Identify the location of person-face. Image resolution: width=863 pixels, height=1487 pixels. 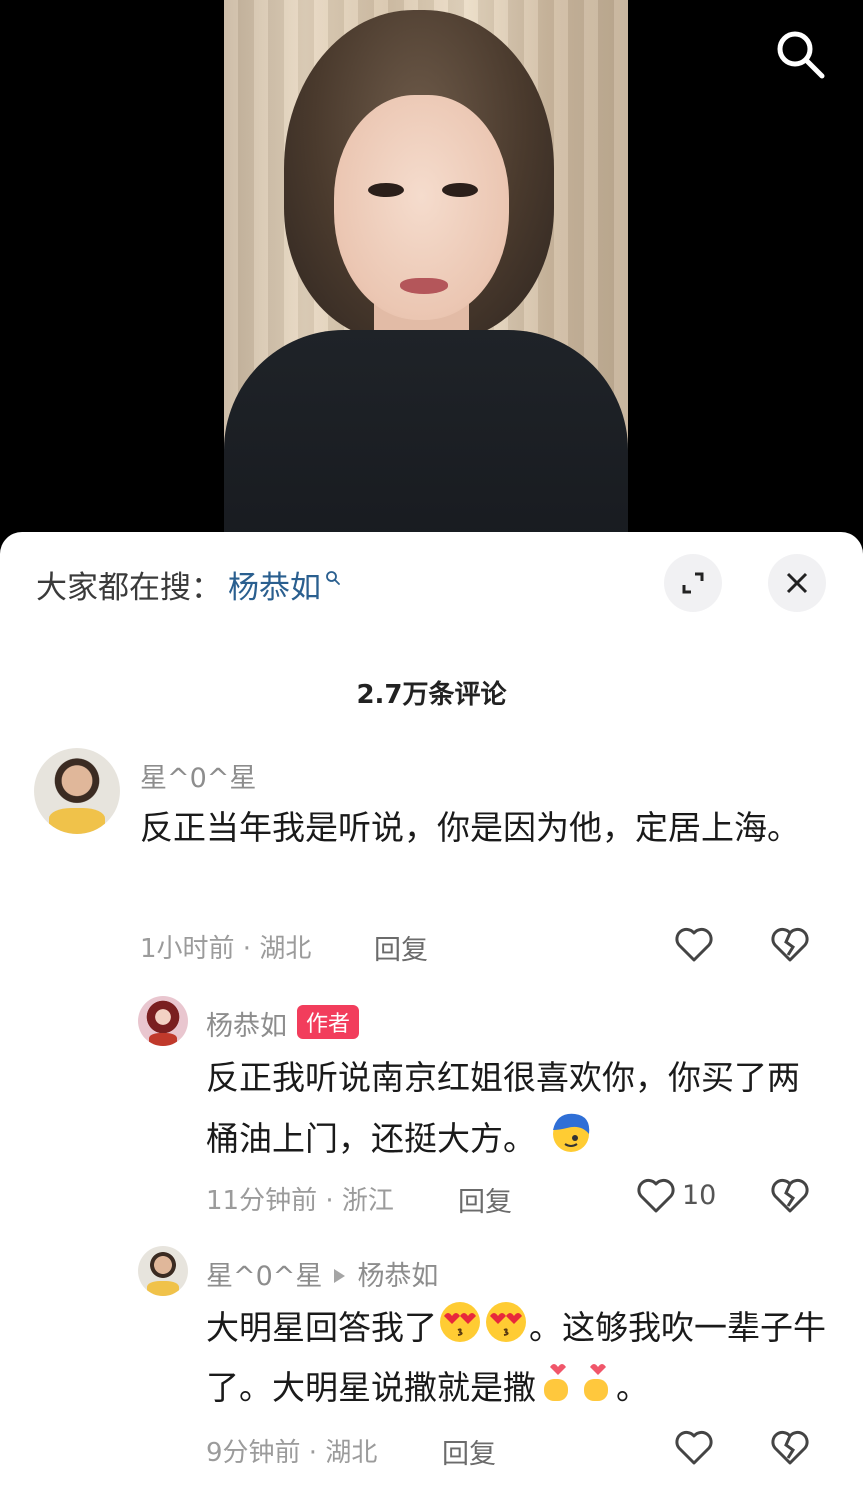
(421, 207).